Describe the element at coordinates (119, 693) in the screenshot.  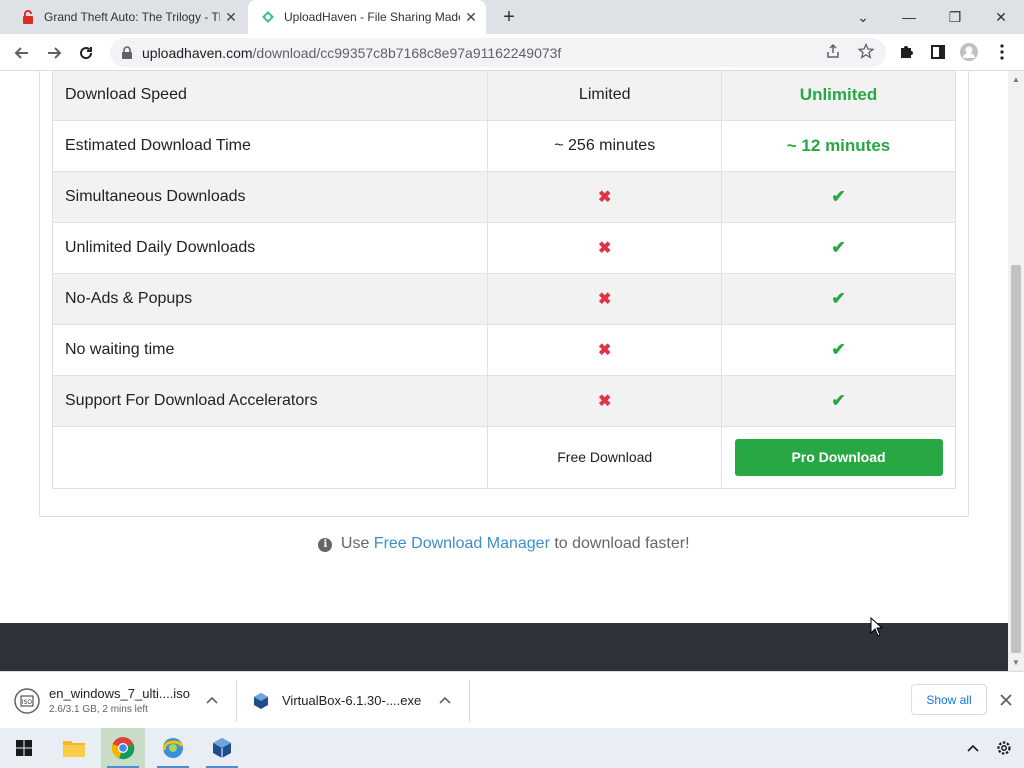
I see `download-filename: en_windows_7_ulti....iso` at that location.